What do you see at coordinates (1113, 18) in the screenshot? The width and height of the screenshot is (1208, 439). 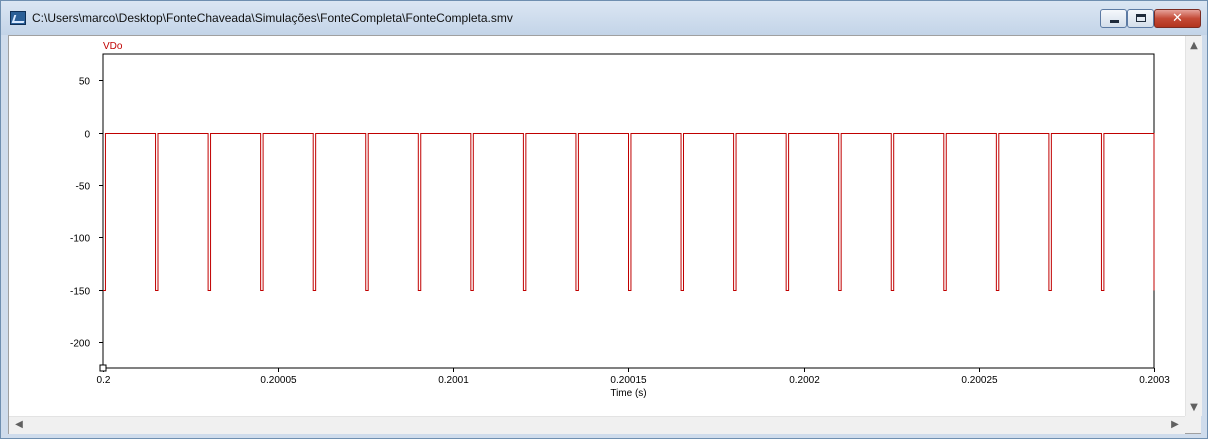 I see `minimize-button` at bounding box center [1113, 18].